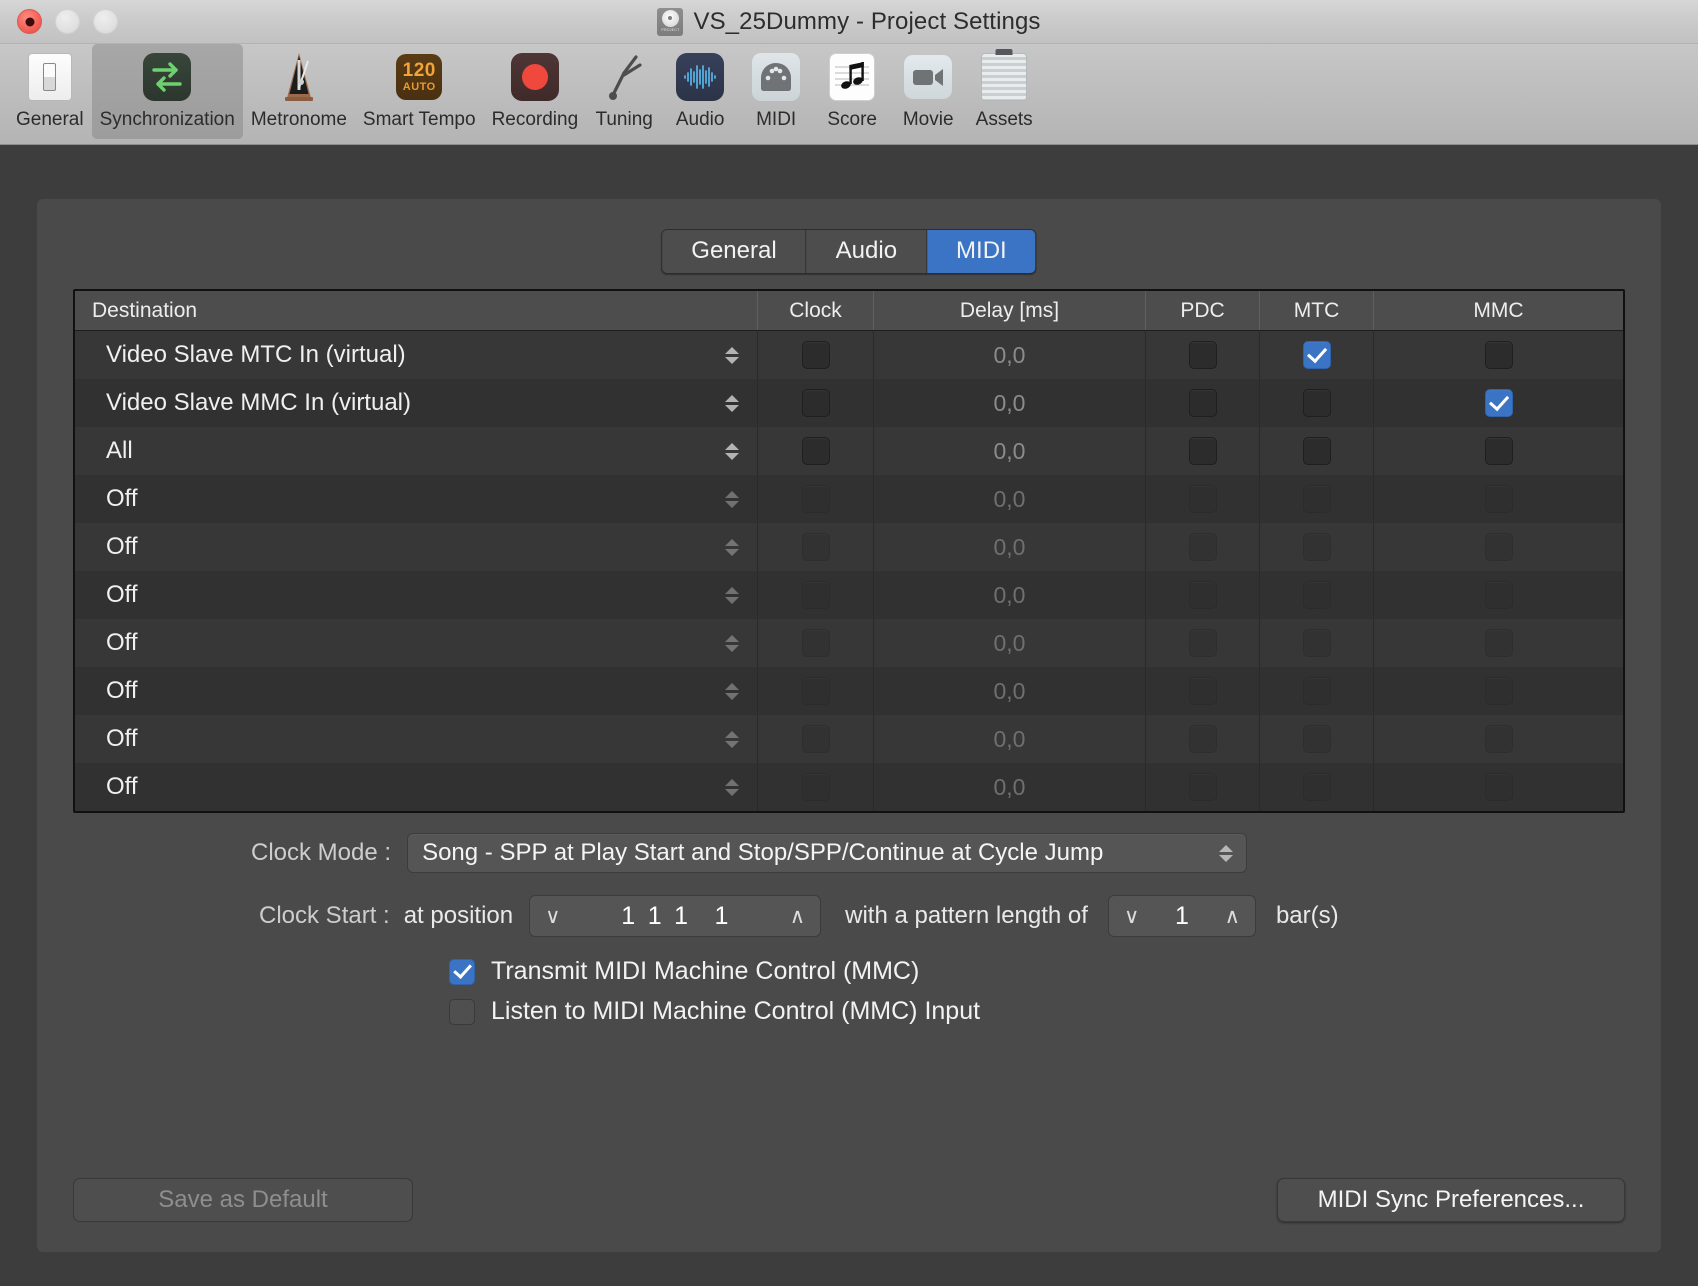  I want to click on pattern-length-stepper: ∨ 1 ∧, so click(1181, 916).